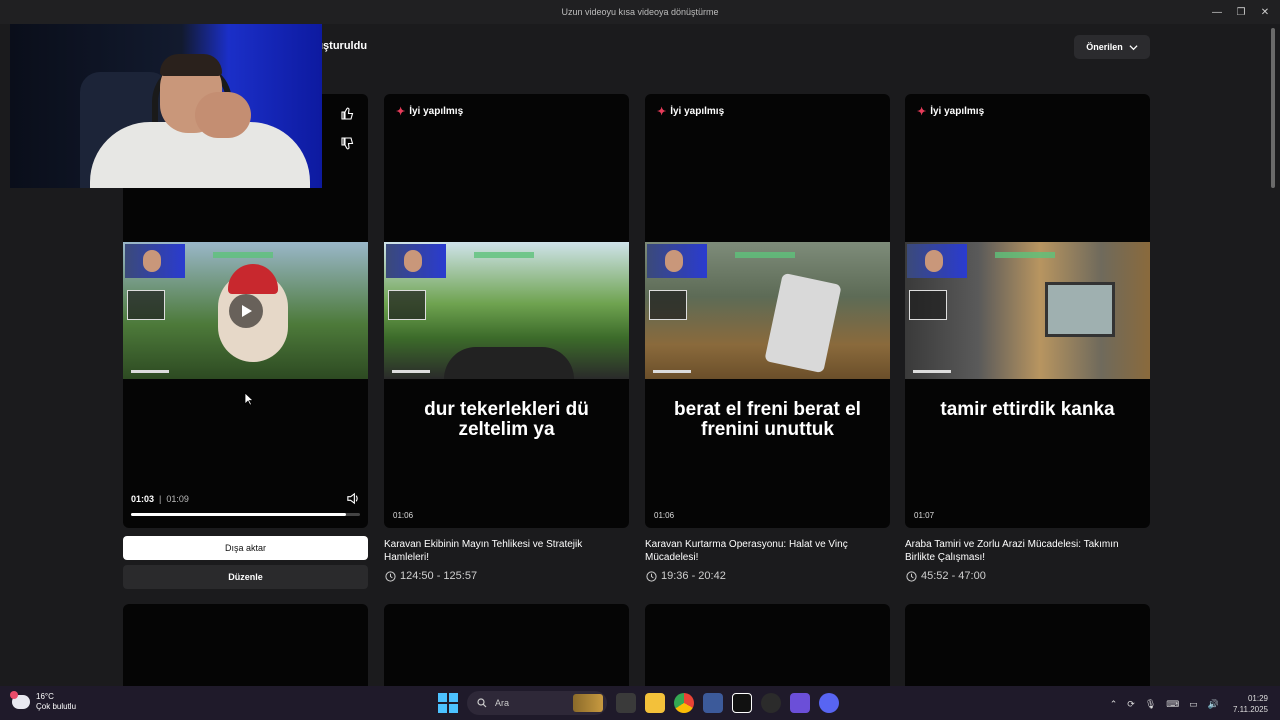  I want to click on sync-icon: ⟳, so click(1131, 704).